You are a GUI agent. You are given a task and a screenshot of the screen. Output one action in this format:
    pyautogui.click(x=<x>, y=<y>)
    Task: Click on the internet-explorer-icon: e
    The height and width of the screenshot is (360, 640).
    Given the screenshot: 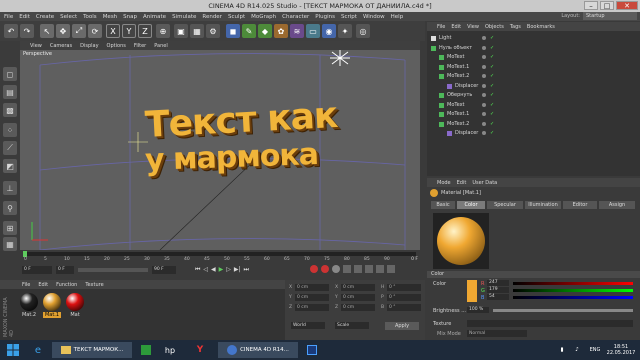 What is the action you would take?
    pyautogui.click(x=38, y=350)
    